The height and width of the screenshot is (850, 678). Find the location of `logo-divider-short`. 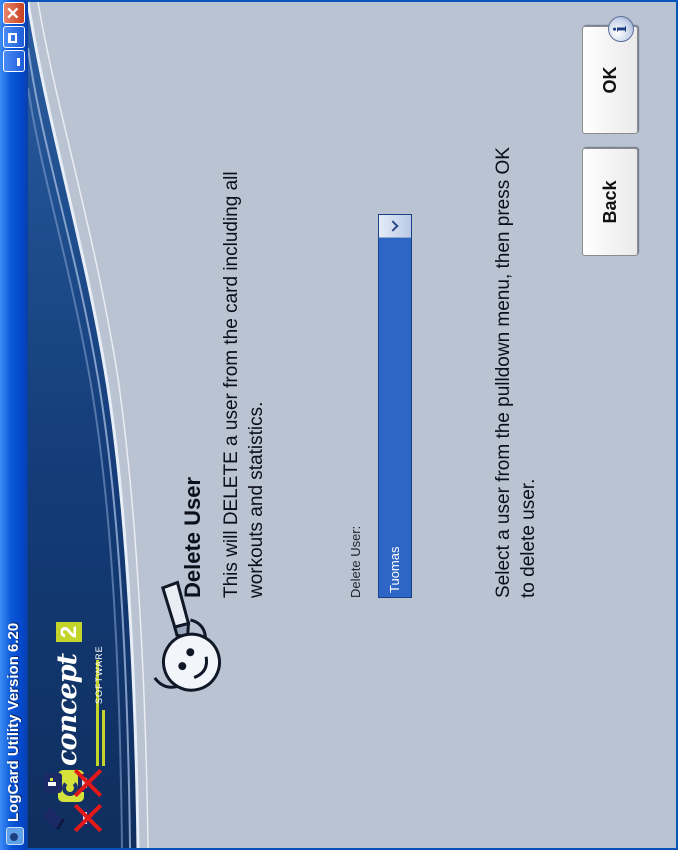

logo-divider-short is located at coordinates (103, 738).